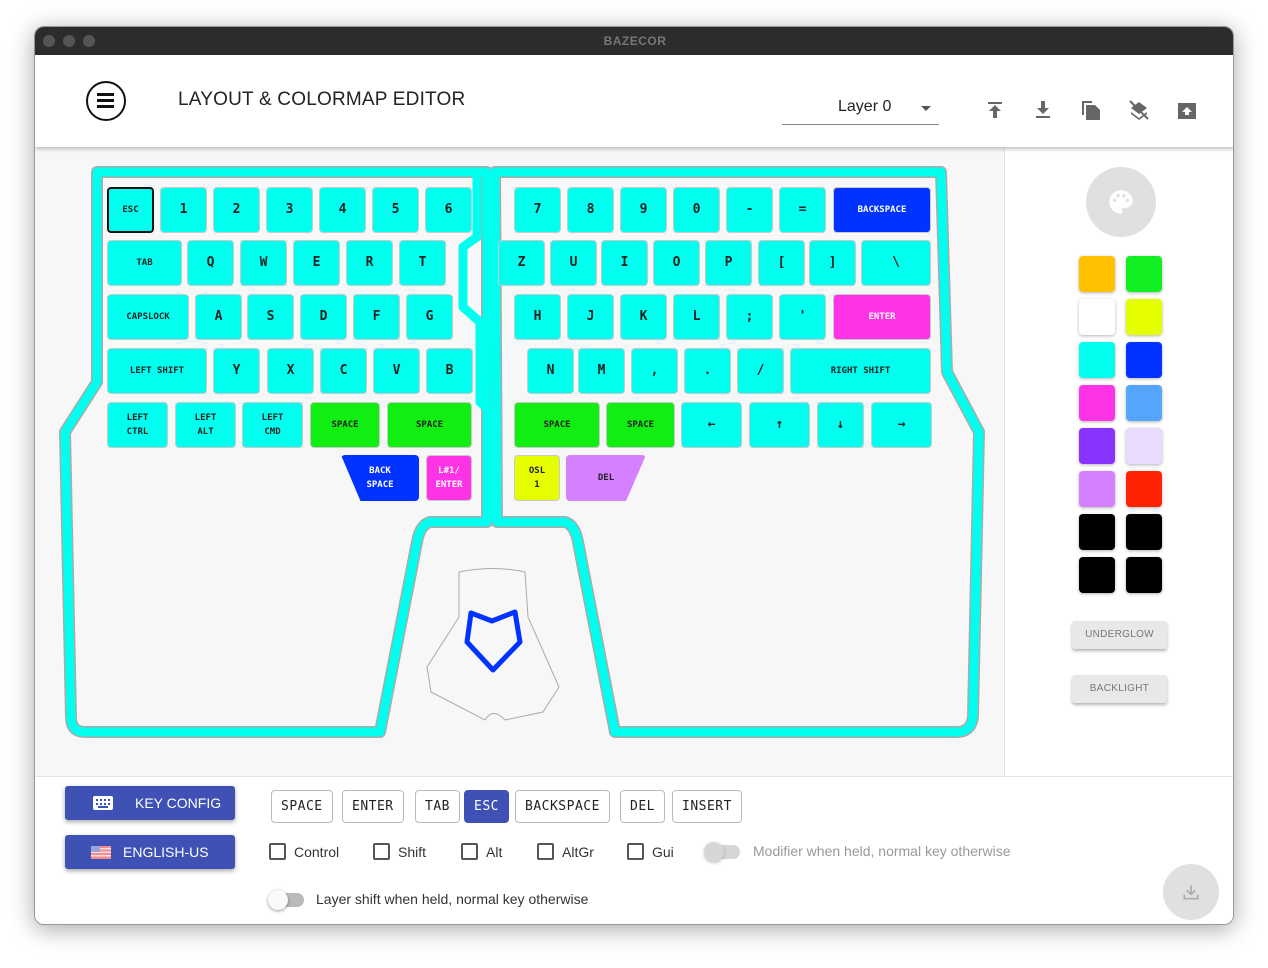  I want to click on key-33: F, so click(376, 317).